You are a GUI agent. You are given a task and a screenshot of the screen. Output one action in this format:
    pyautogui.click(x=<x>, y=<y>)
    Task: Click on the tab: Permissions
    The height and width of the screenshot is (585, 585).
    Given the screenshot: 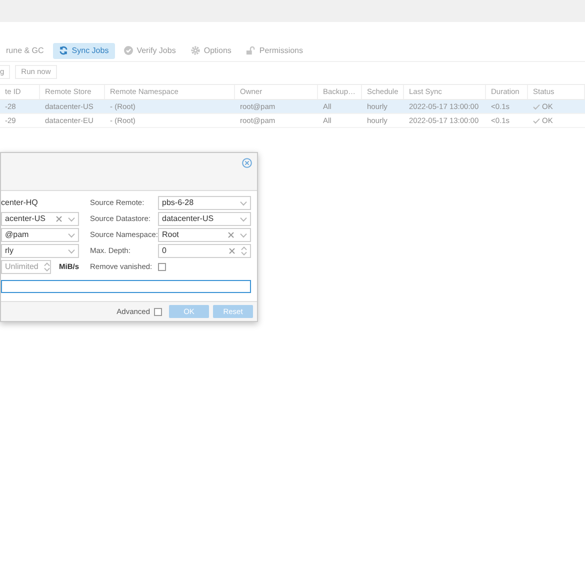 What is the action you would take?
    pyautogui.click(x=274, y=50)
    